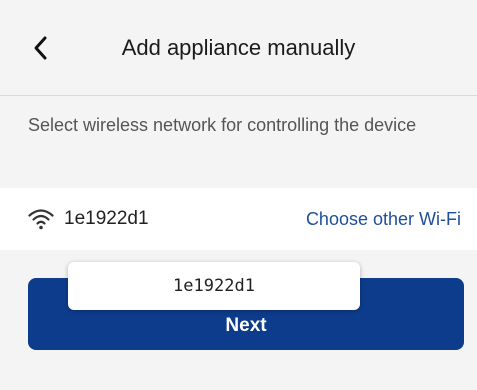 This screenshot has width=477, height=390. I want to click on wifi-icon, so click(41, 219).